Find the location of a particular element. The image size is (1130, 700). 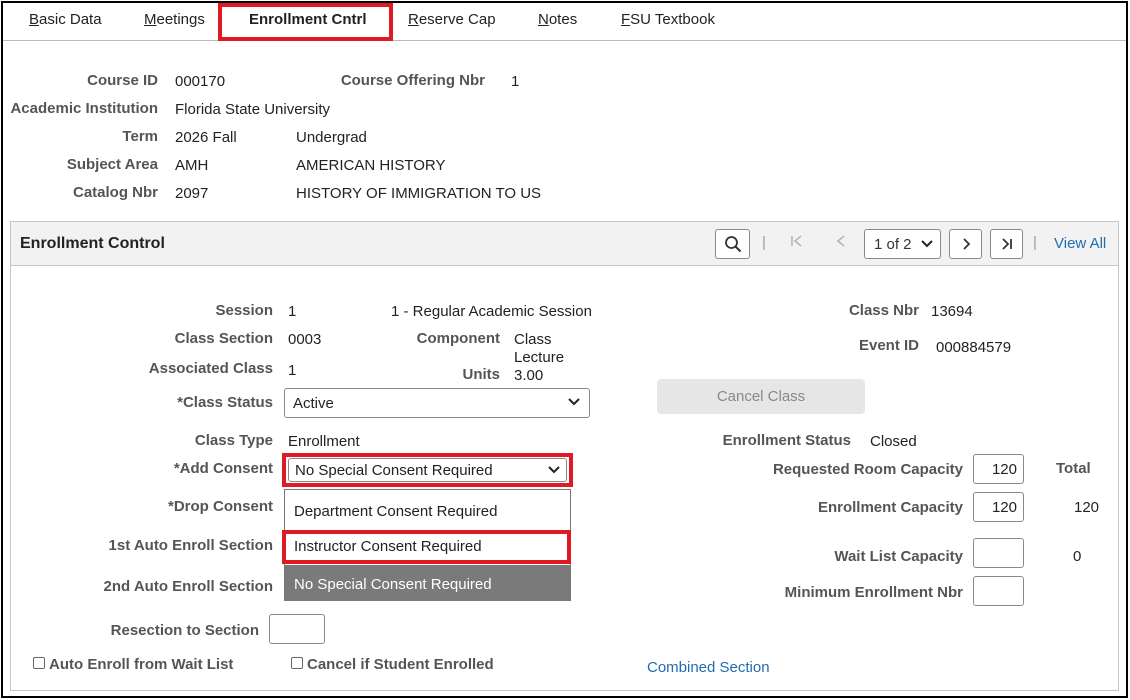

minimum-enrollment-input is located at coordinates (998, 591).